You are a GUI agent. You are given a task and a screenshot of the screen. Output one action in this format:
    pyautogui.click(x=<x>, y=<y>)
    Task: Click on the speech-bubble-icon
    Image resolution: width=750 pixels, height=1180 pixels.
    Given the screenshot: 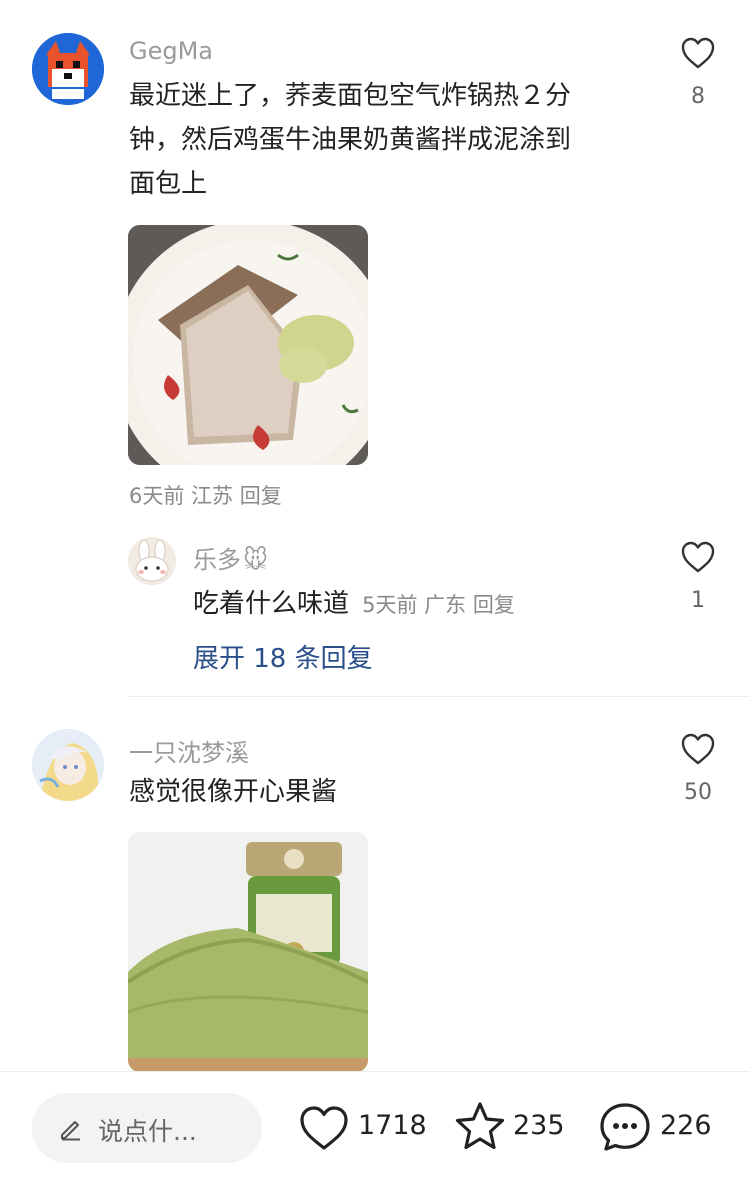 What is the action you would take?
    pyautogui.click(x=625, y=1127)
    